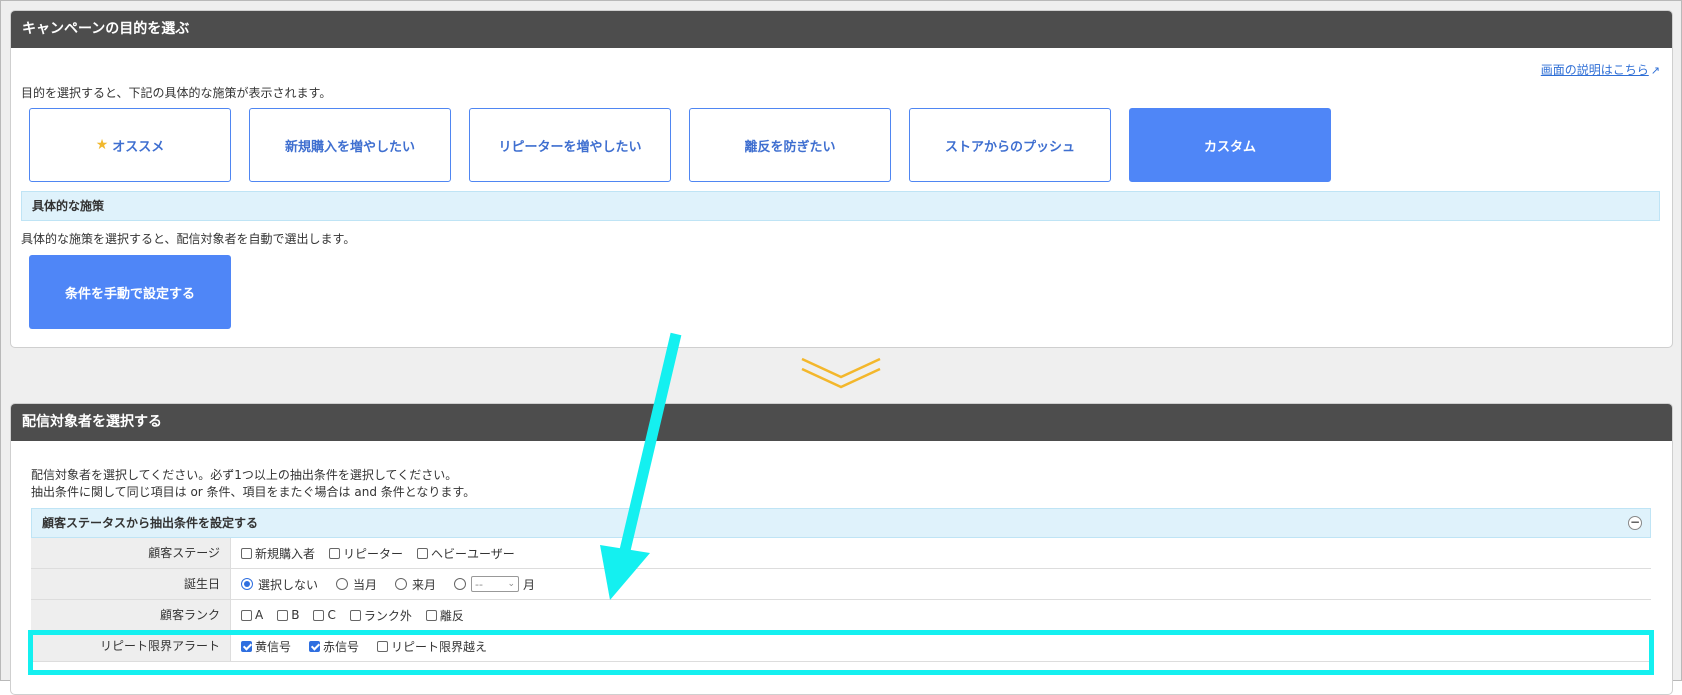  I want to click on radio-next-month: 来月, so click(415, 584).